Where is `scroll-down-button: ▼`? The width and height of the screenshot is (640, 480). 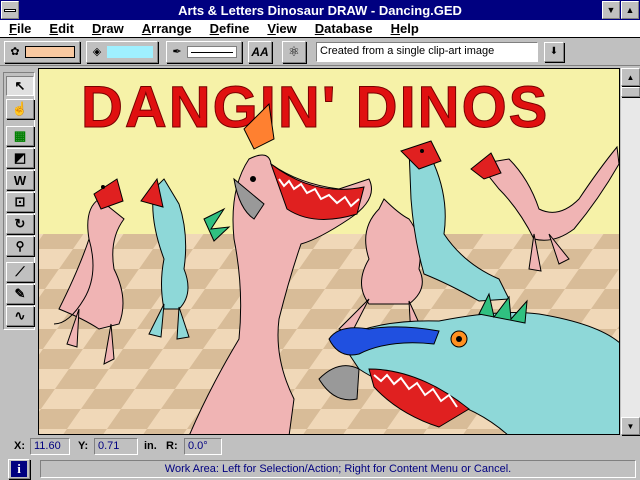 scroll-down-button: ▼ is located at coordinates (630, 426).